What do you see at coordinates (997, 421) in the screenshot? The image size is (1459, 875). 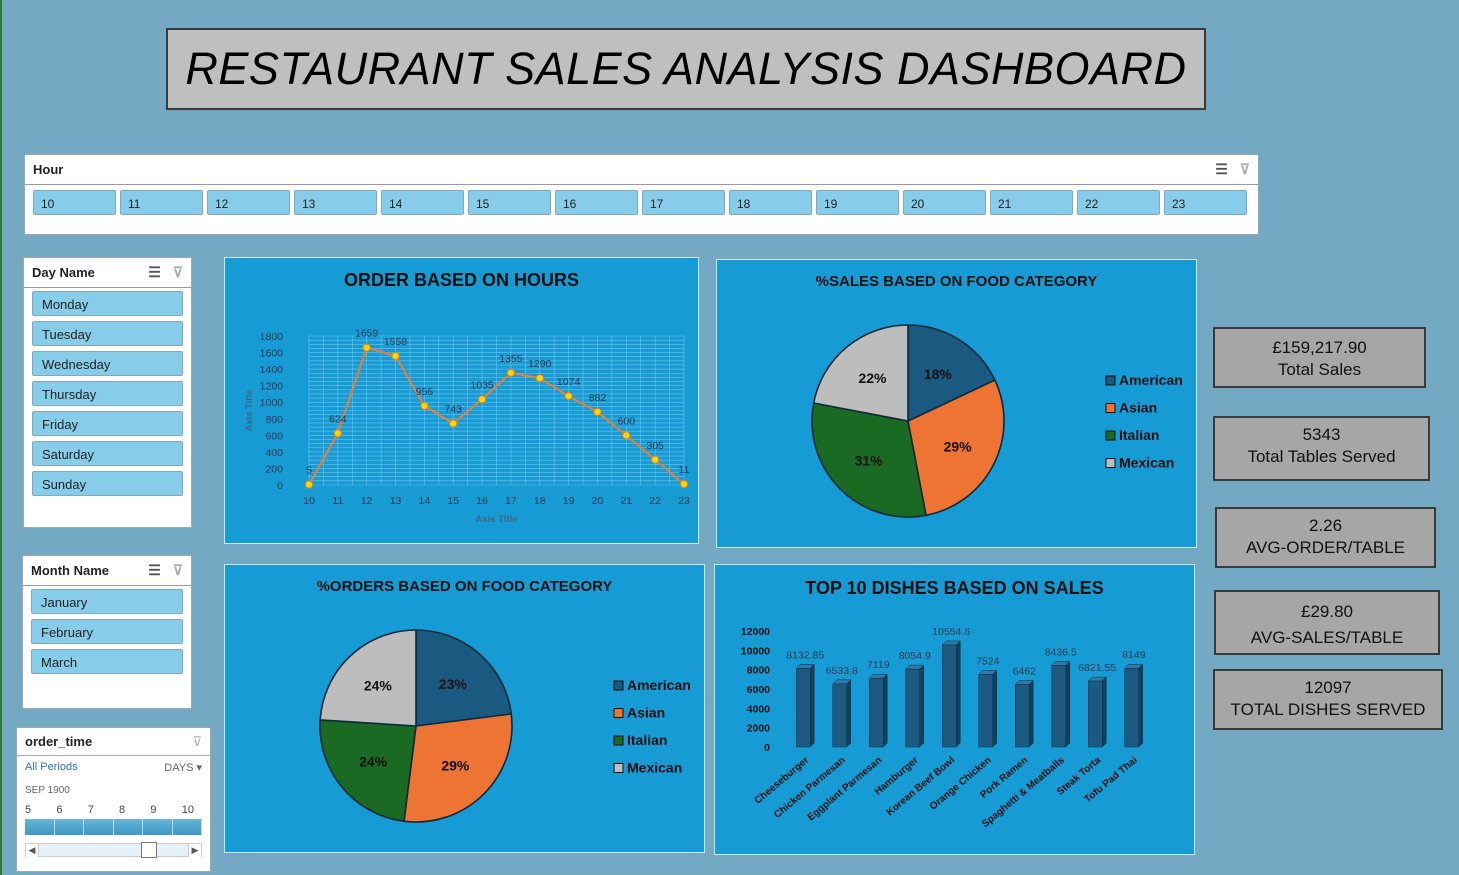 I see `sales-pie-svg: 18% 29% 31% 22% American Asian Italian Mexican` at bounding box center [997, 421].